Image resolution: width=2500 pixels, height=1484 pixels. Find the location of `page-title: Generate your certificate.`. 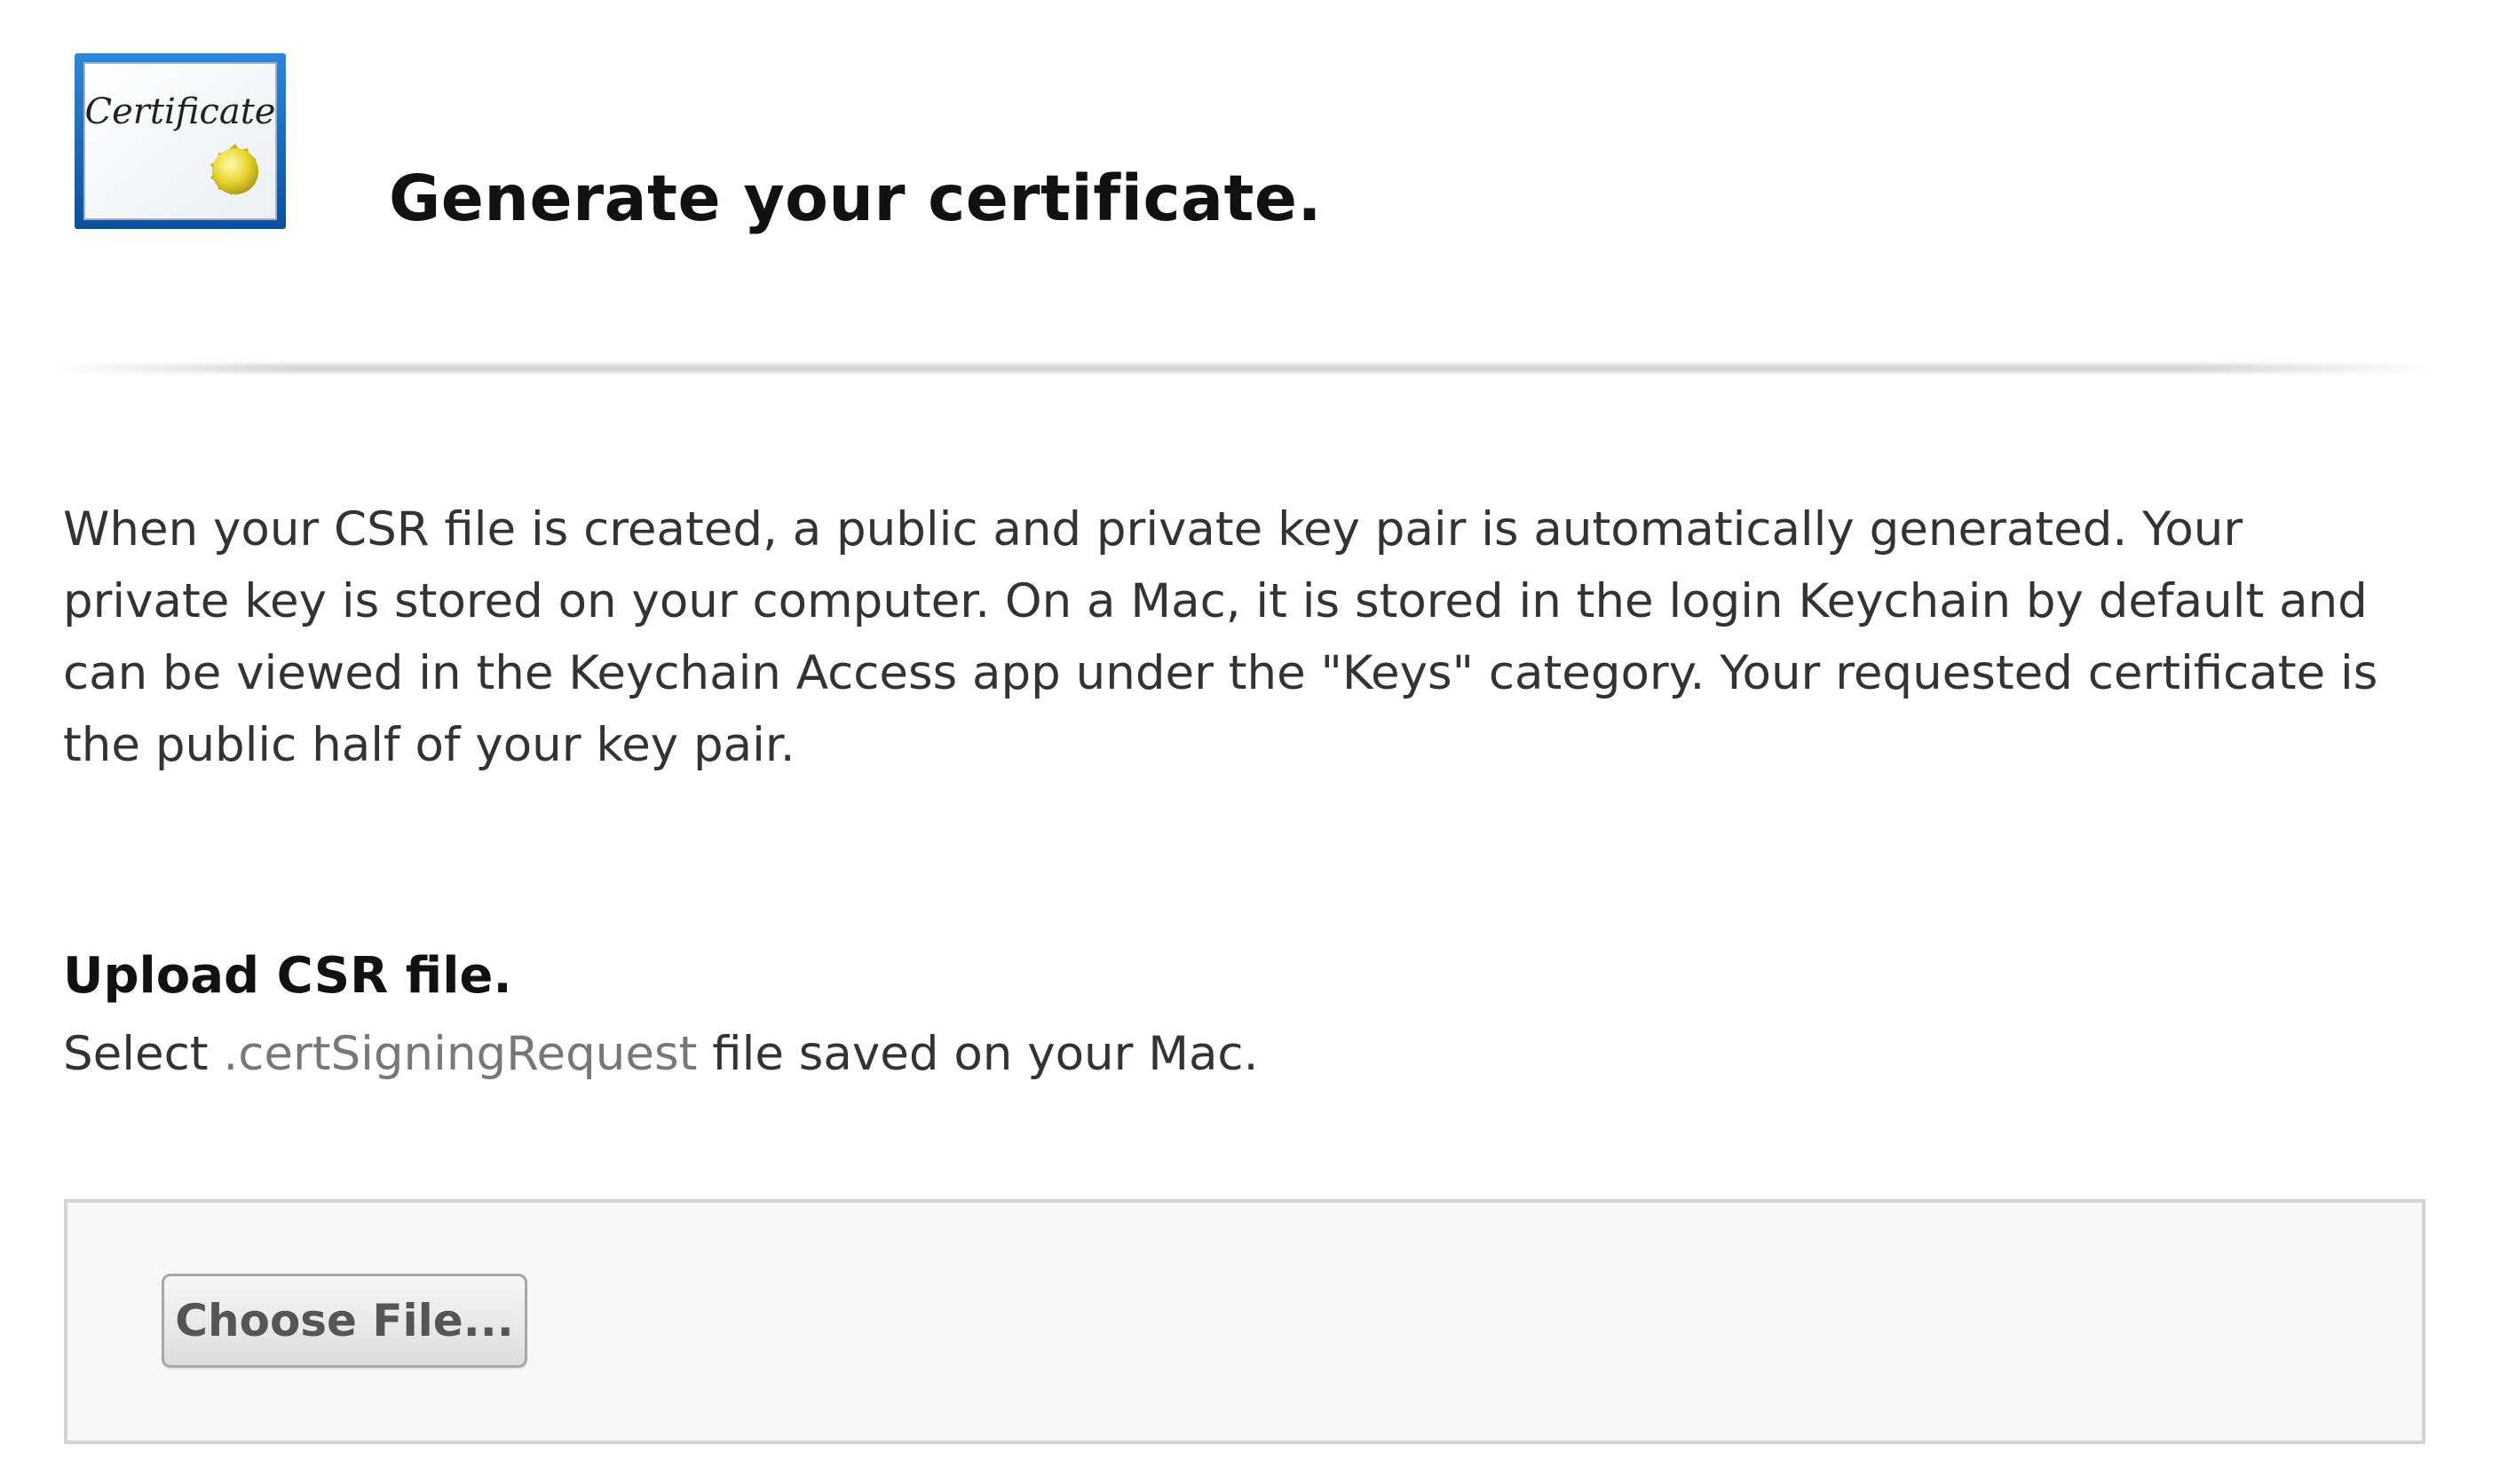

page-title: Generate your certificate. is located at coordinates (856, 198).